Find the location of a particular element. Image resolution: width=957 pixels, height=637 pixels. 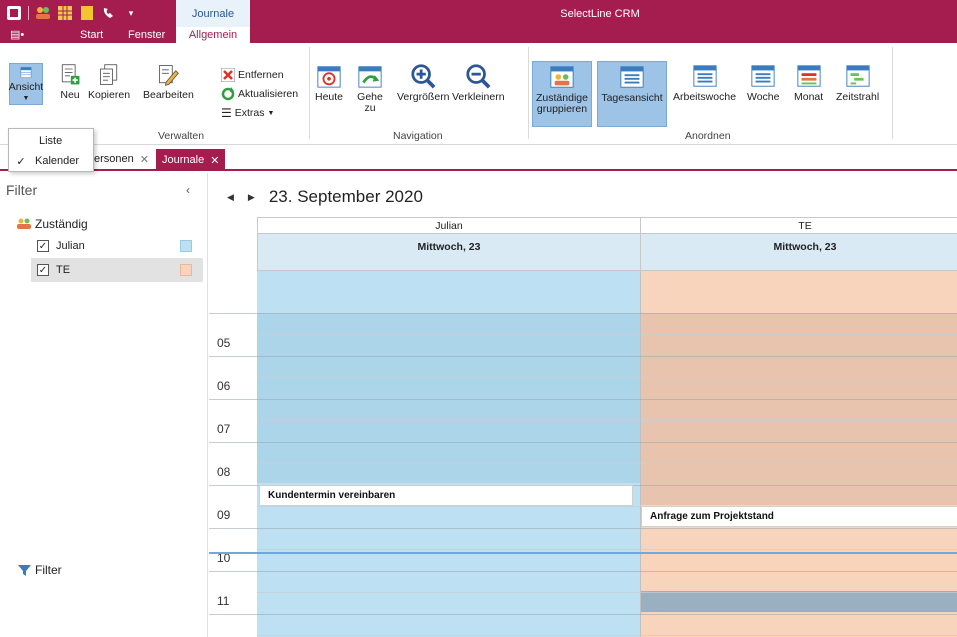

copy-icon is located at coordinates (109, 74).